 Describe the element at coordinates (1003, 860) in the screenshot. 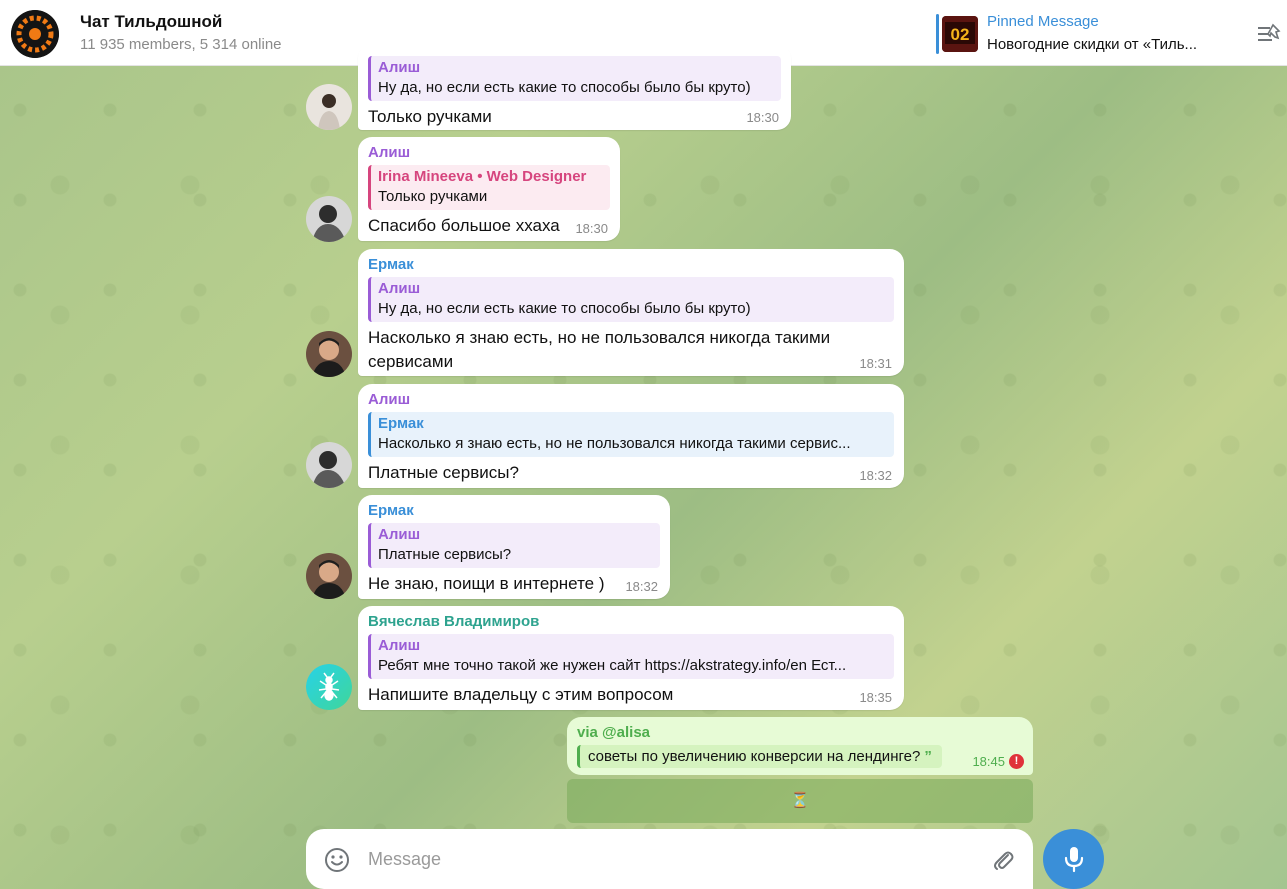

I see `paperclip-icon` at that location.